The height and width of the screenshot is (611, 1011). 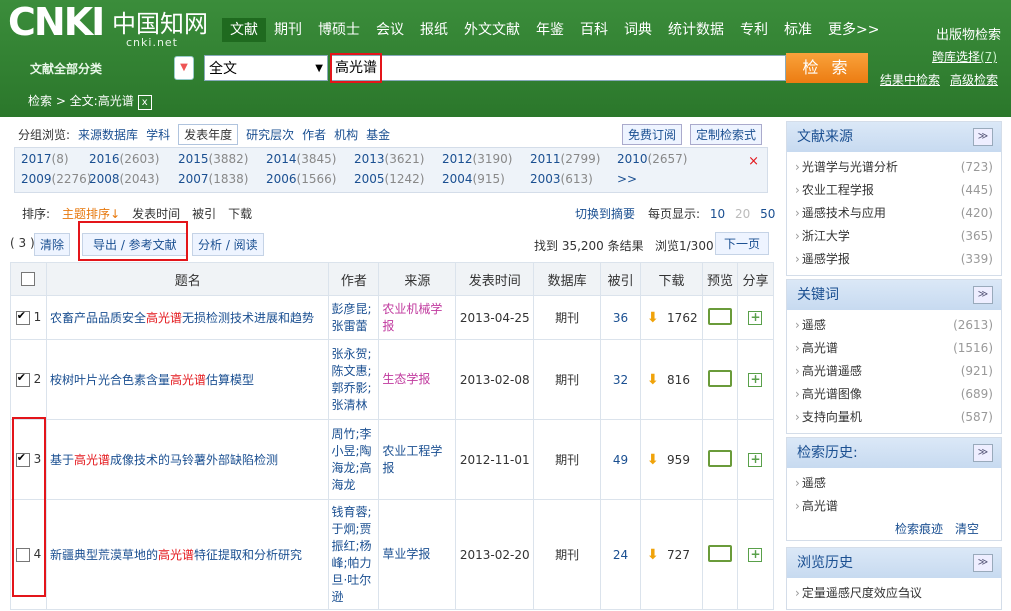 What do you see at coordinates (417, 317) in the screenshot?
I see `source-cell: 农业机械学报` at bounding box center [417, 317].